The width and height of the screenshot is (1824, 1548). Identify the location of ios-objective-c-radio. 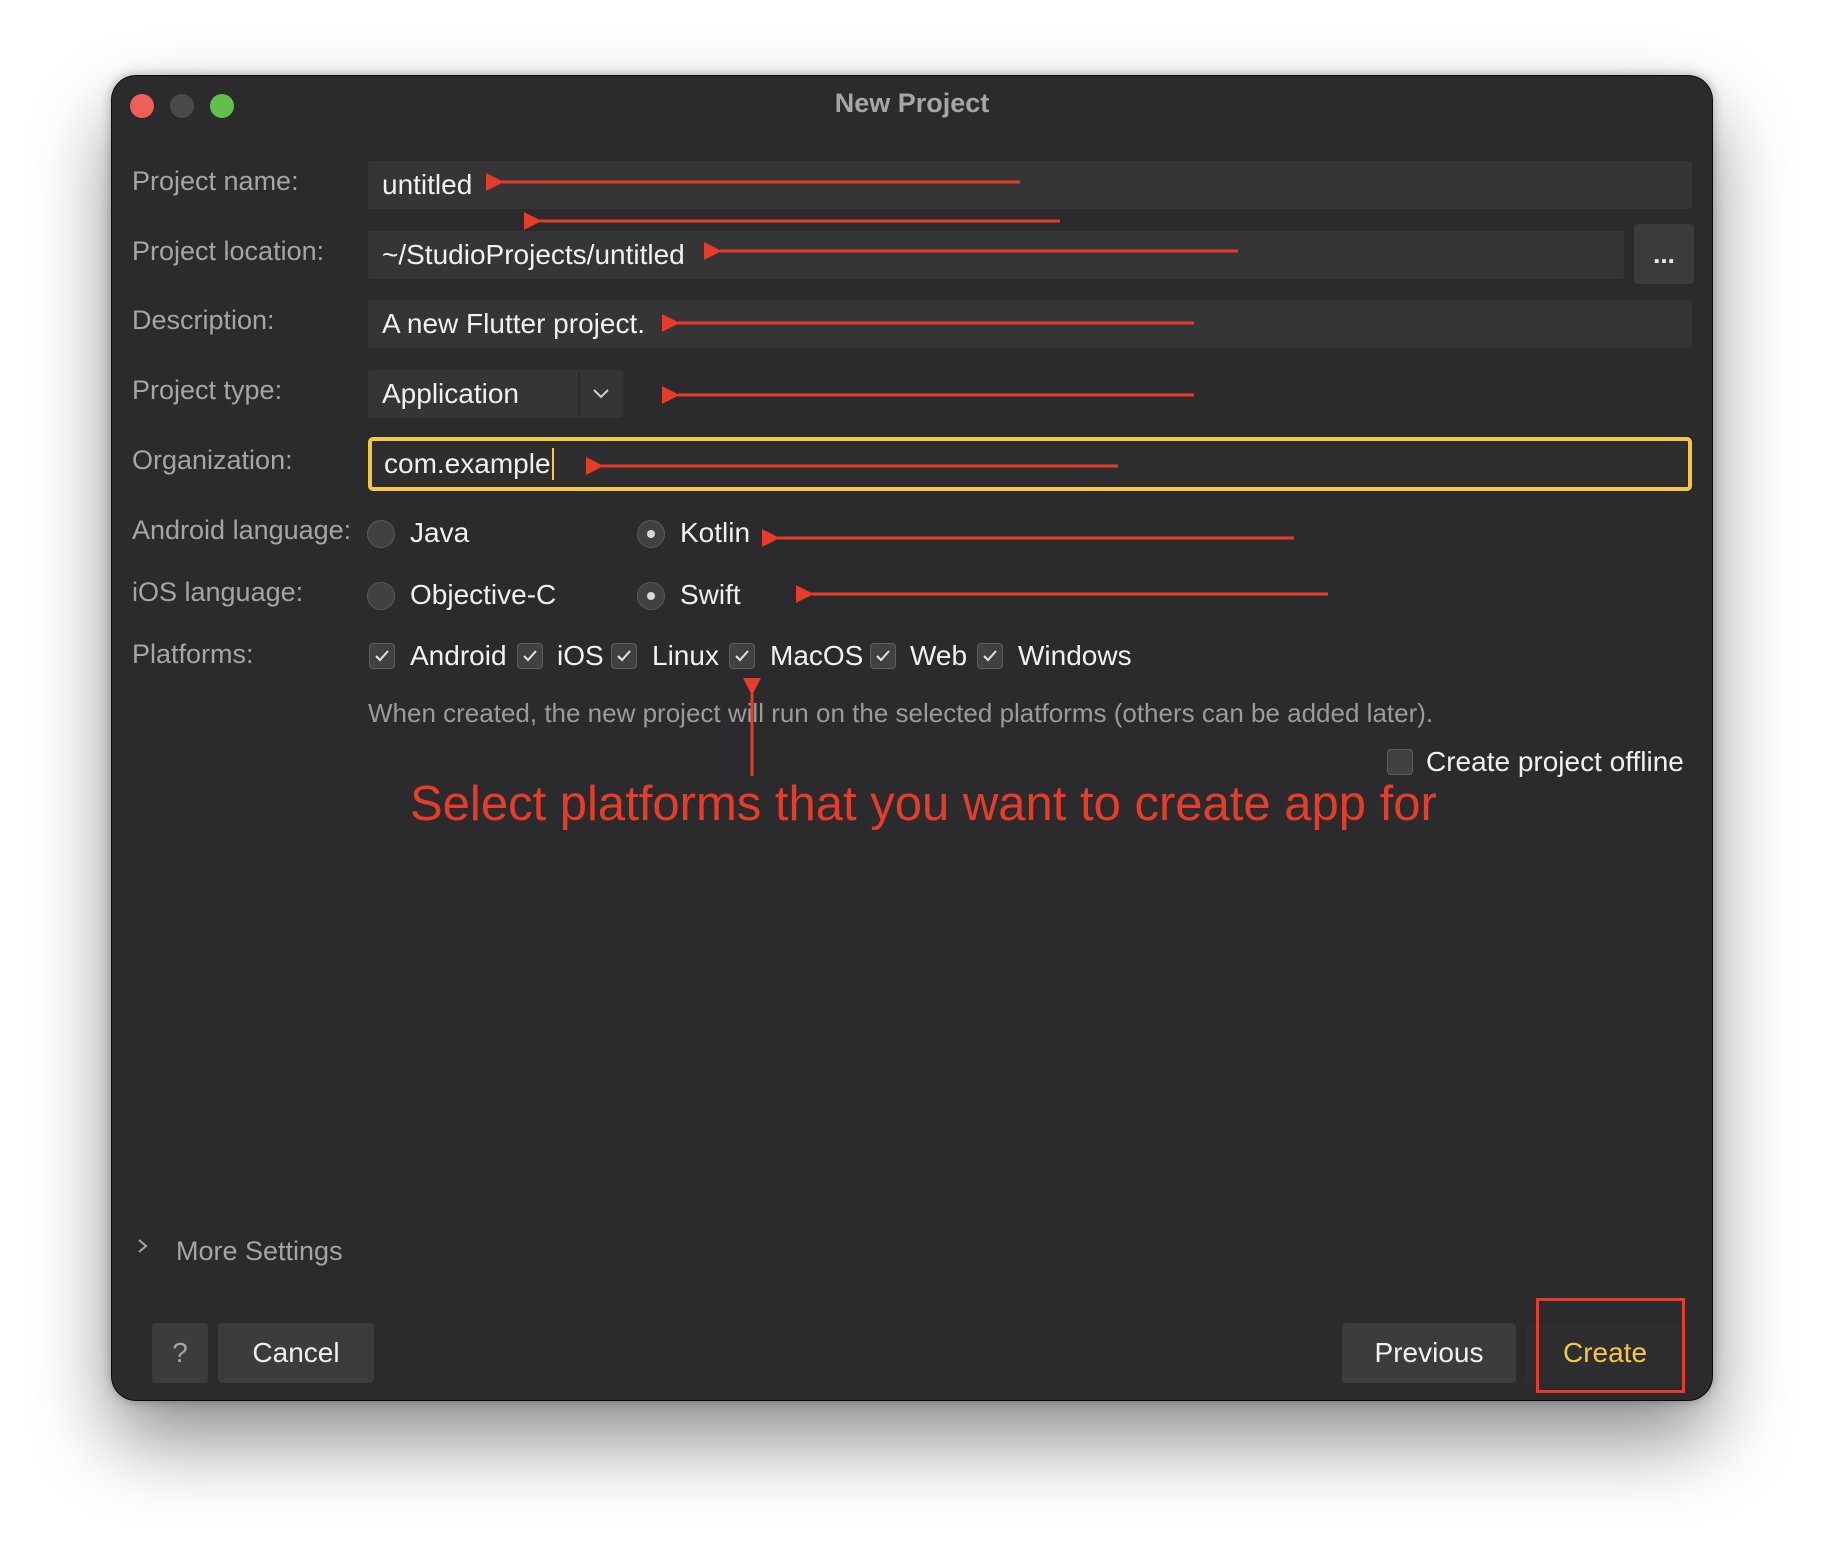
(381, 596).